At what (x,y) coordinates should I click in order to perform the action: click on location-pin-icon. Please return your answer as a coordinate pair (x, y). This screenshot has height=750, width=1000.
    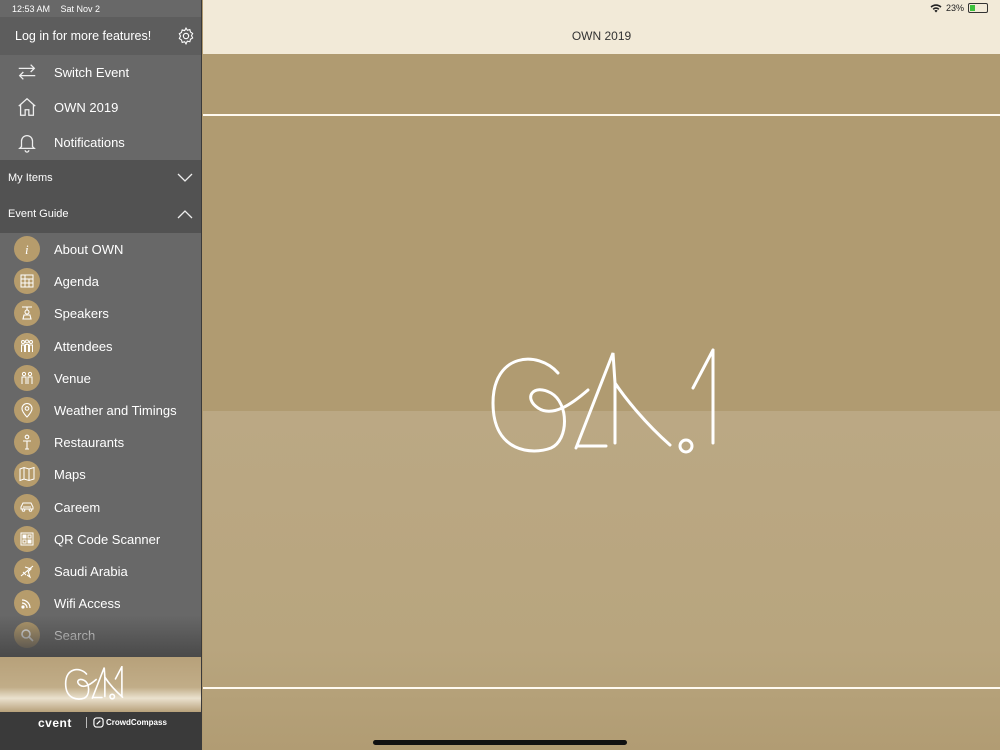
    Looking at the image, I should click on (27, 409).